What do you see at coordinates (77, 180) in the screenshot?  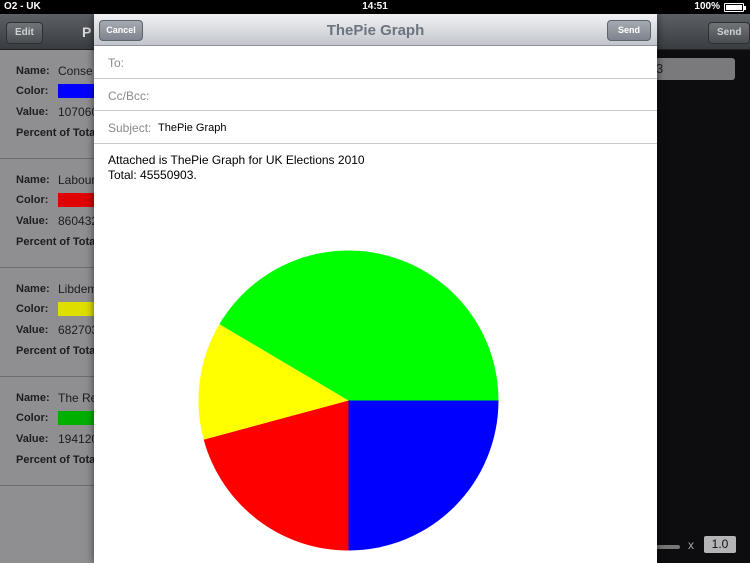 I see `entry-name-value: Labour` at bounding box center [77, 180].